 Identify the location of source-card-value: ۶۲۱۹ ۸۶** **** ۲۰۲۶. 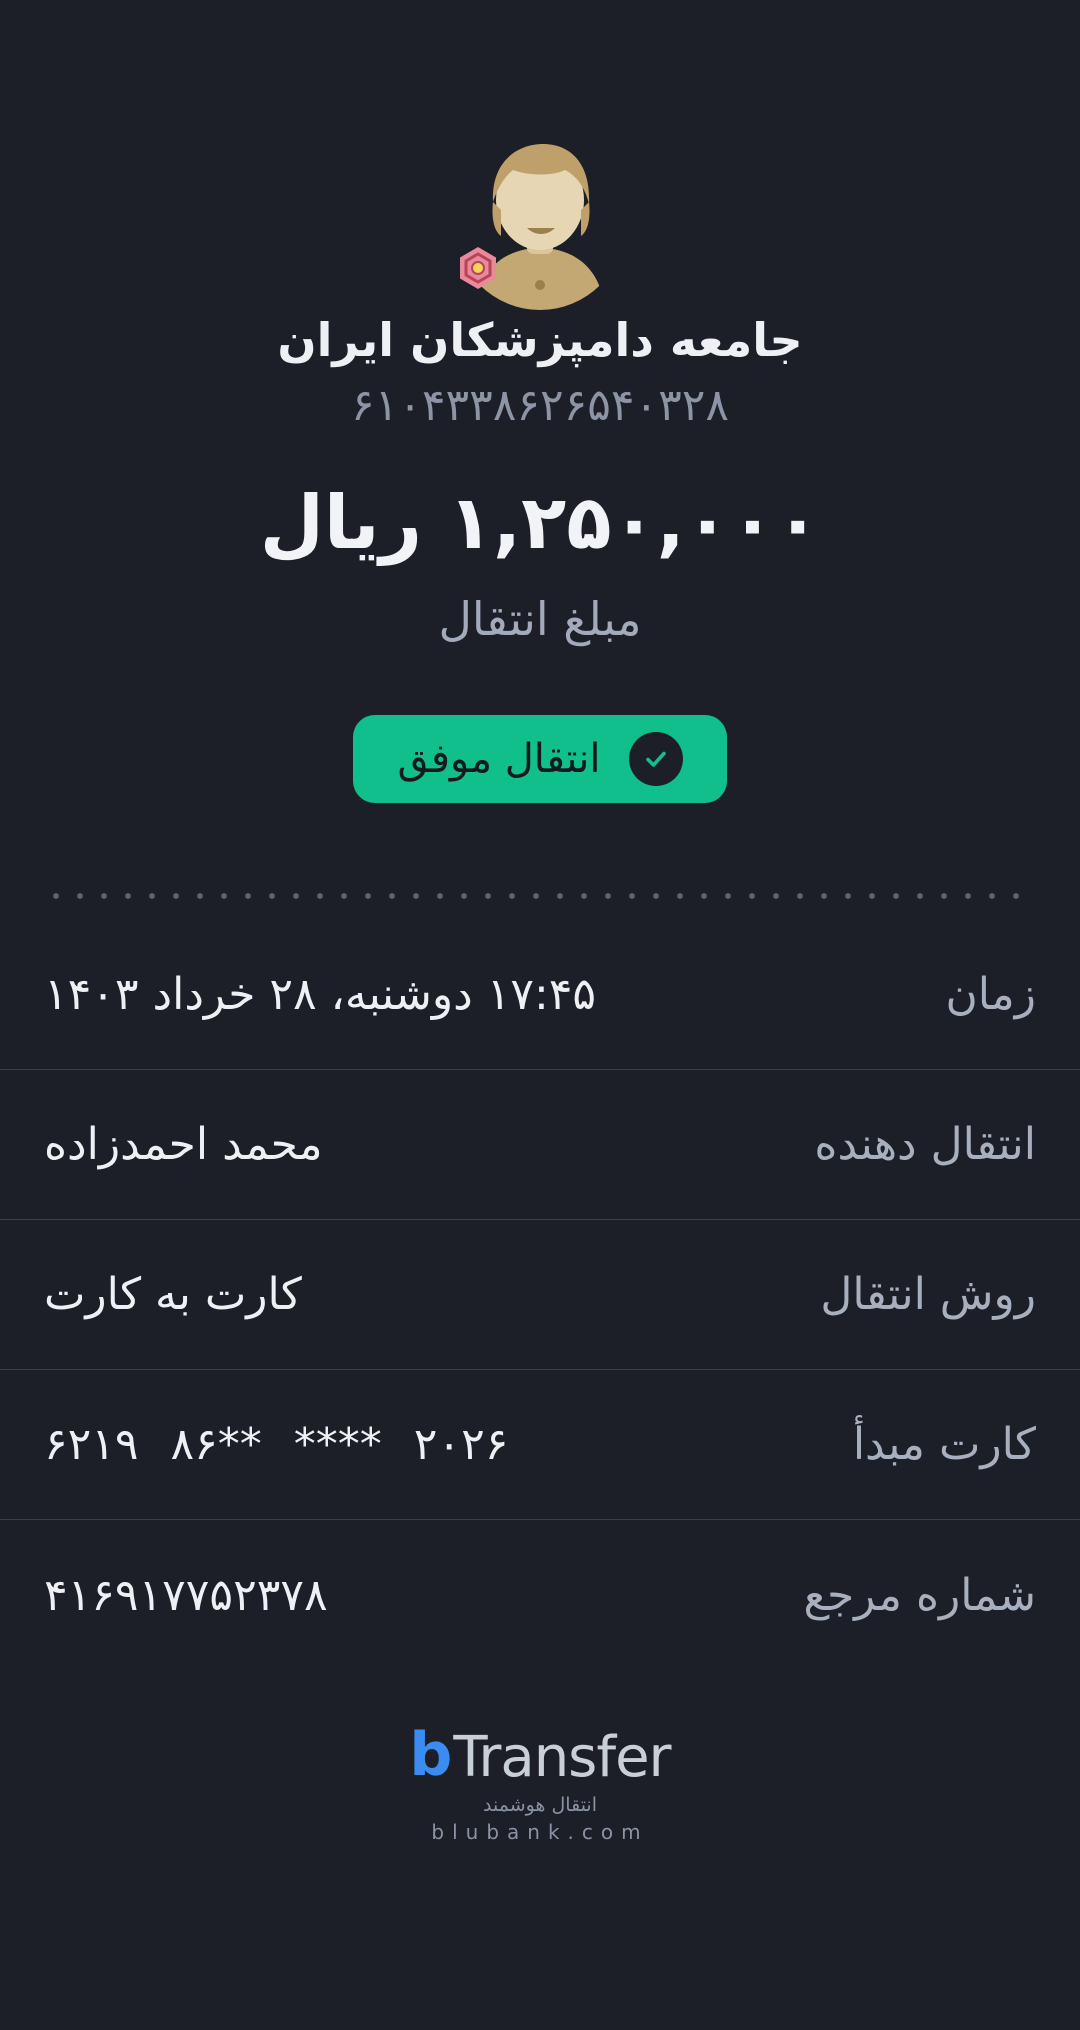
(276, 1444).